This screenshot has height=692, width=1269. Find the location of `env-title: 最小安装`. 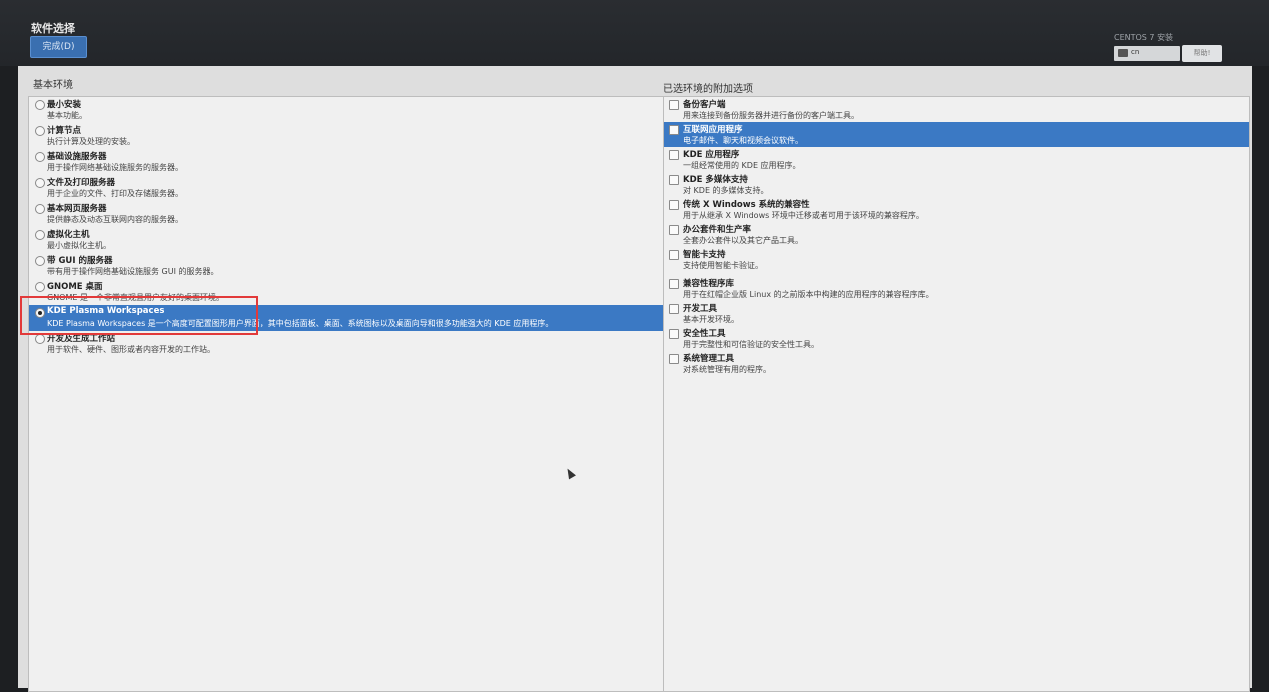

env-title: 最小安装 is located at coordinates (64, 105).